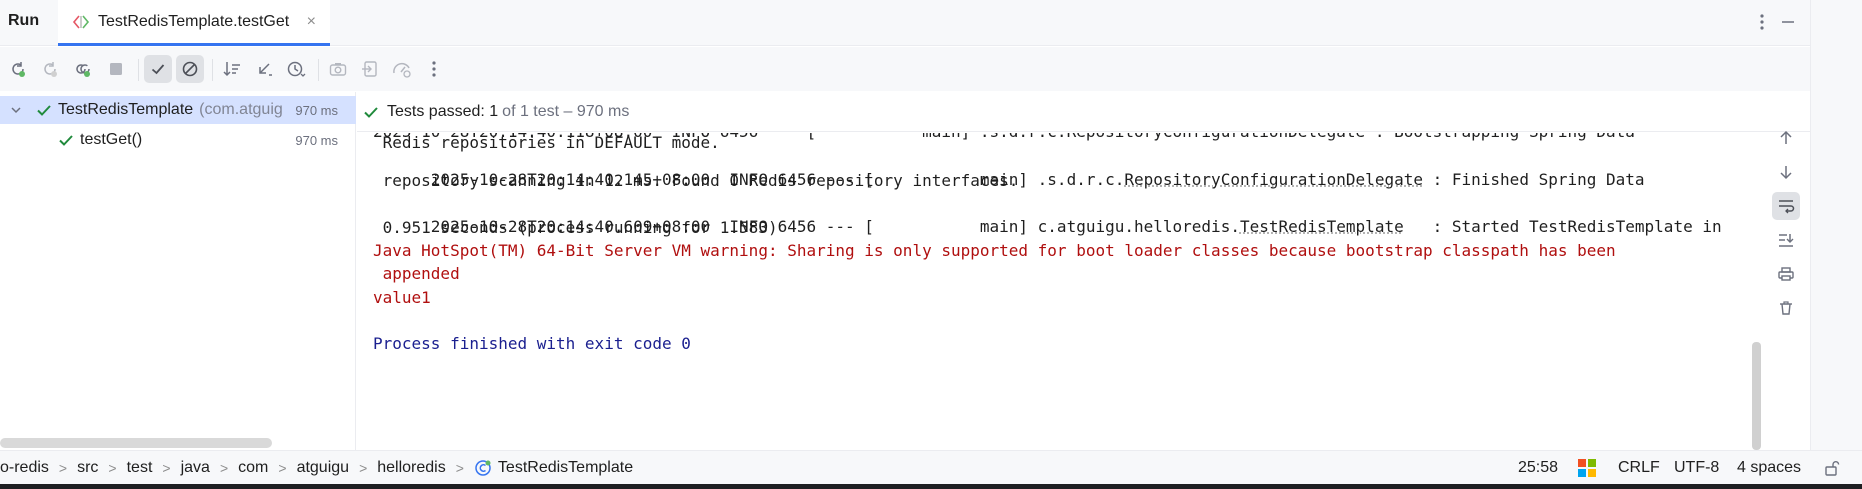 Image resolution: width=1862 pixels, height=489 pixels. What do you see at coordinates (1786, 138) in the screenshot?
I see `scroll-up-icon` at bounding box center [1786, 138].